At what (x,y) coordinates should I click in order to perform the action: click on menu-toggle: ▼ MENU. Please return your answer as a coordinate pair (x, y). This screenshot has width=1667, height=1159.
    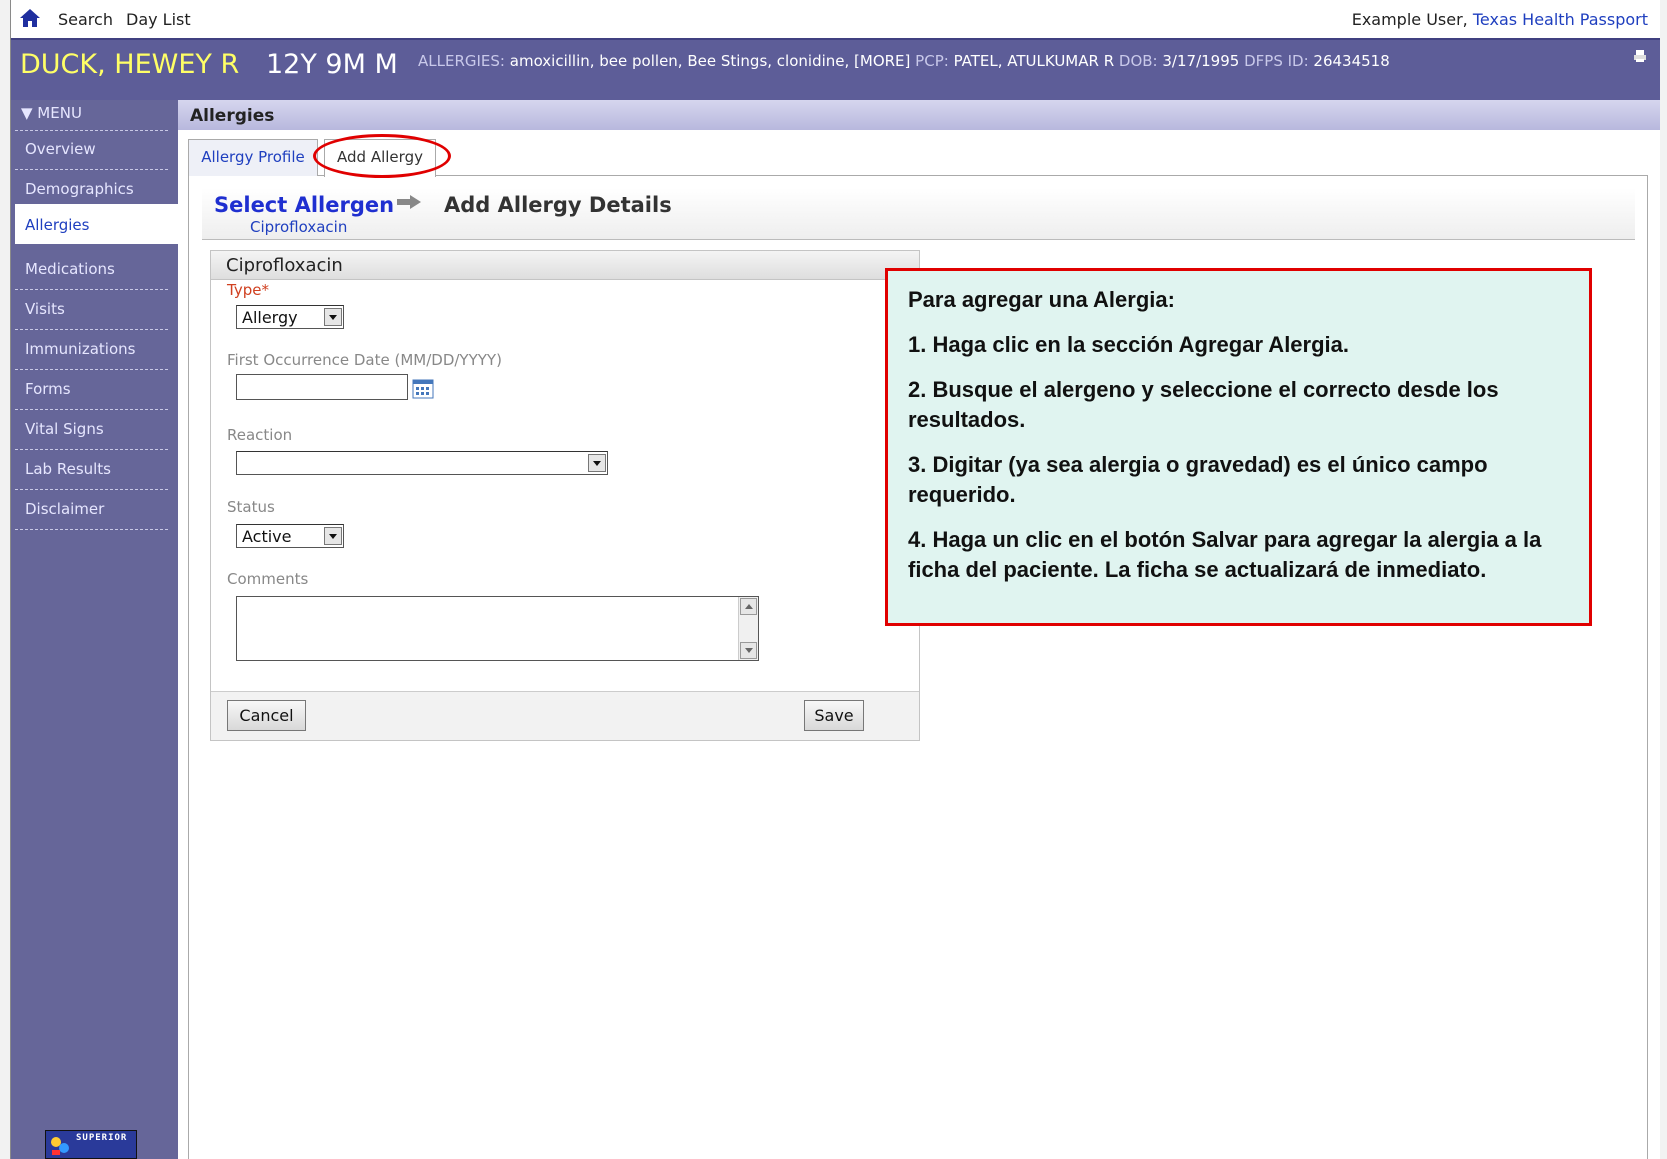
    Looking at the image, I should click on (51, 113).